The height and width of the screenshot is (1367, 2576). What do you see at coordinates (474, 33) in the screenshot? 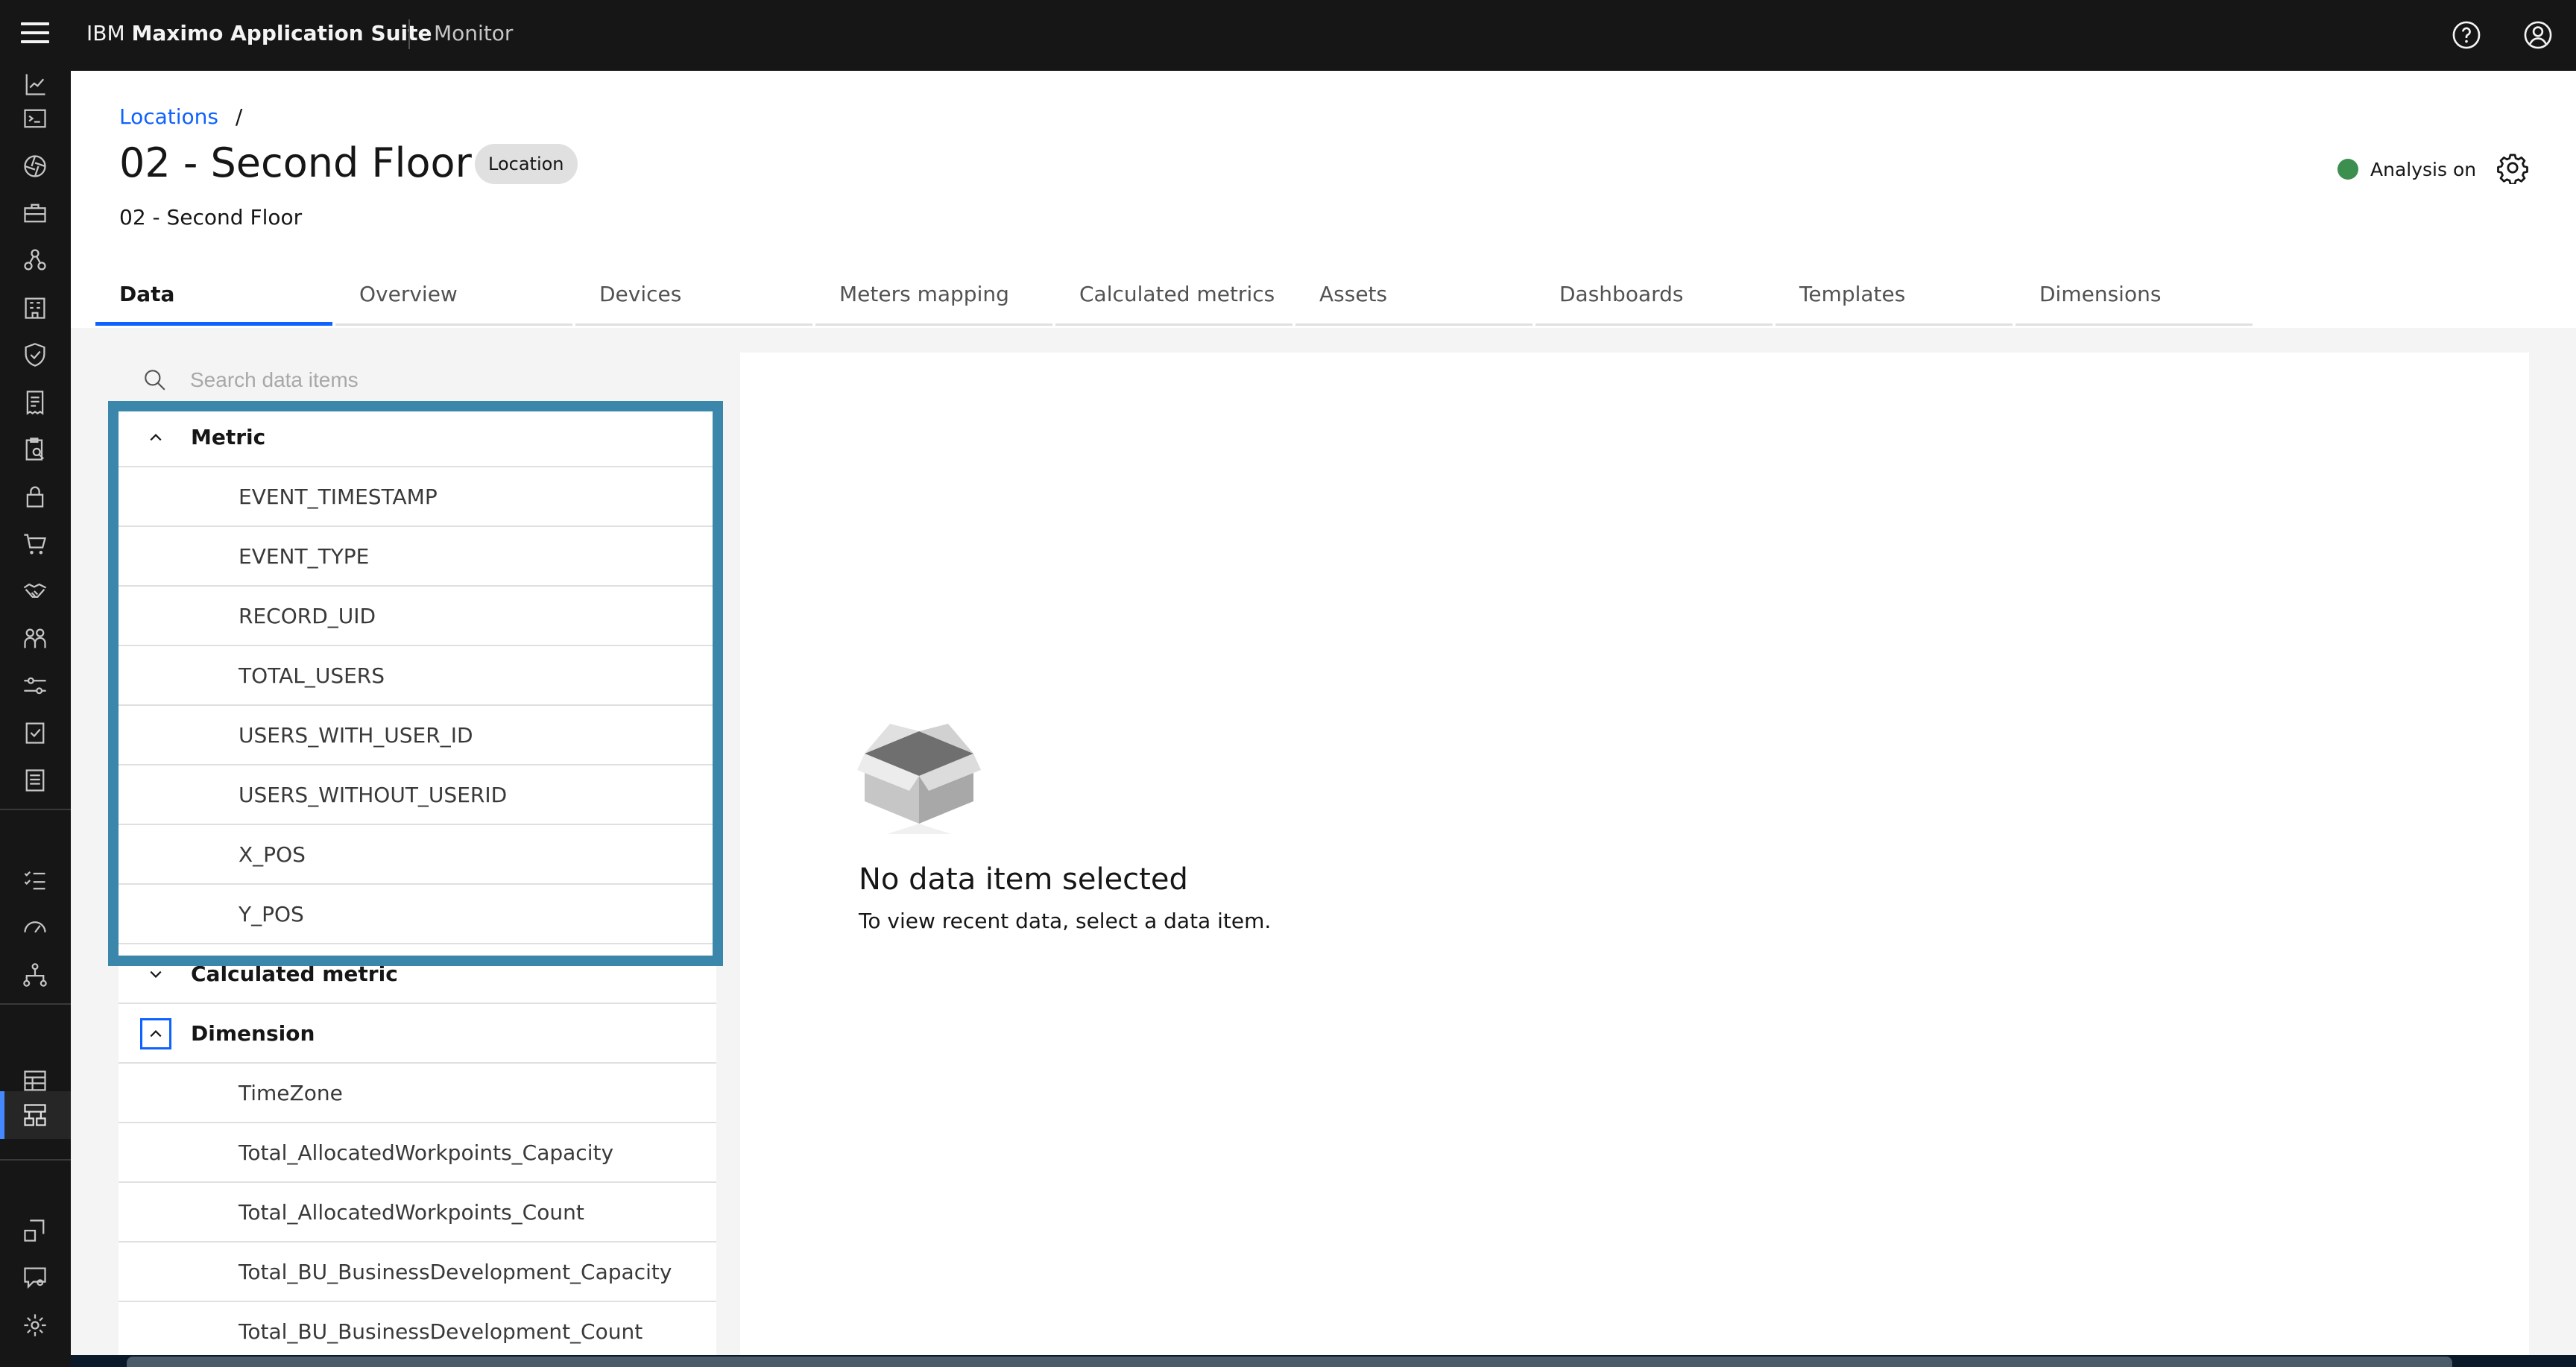
I see `app-name: Monitor` at bounding box center [474, 33].